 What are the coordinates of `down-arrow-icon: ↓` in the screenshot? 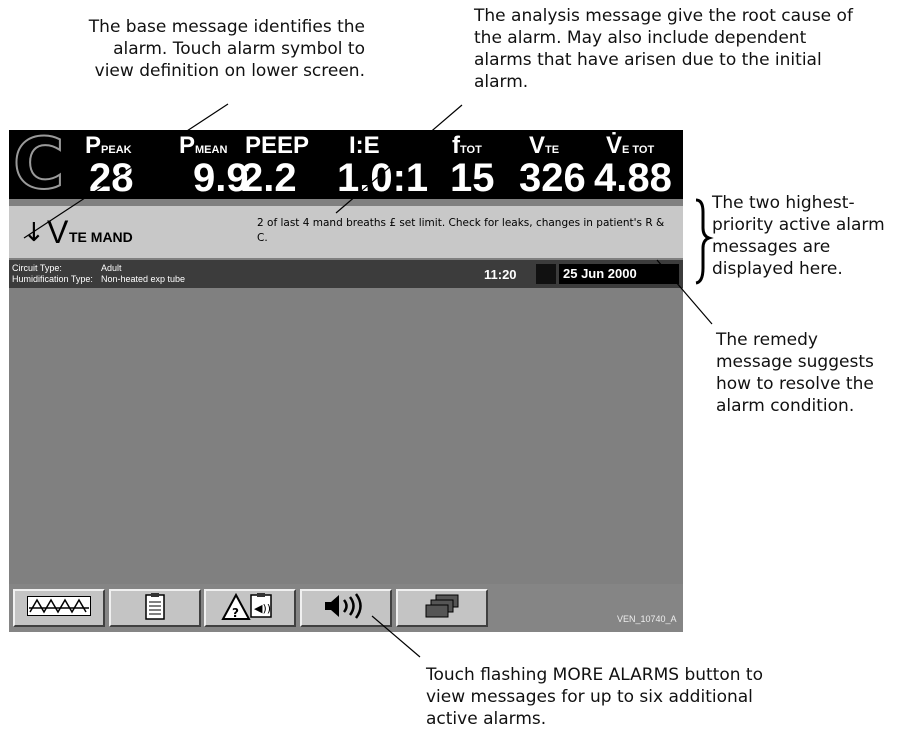 It's located at (34, 233).